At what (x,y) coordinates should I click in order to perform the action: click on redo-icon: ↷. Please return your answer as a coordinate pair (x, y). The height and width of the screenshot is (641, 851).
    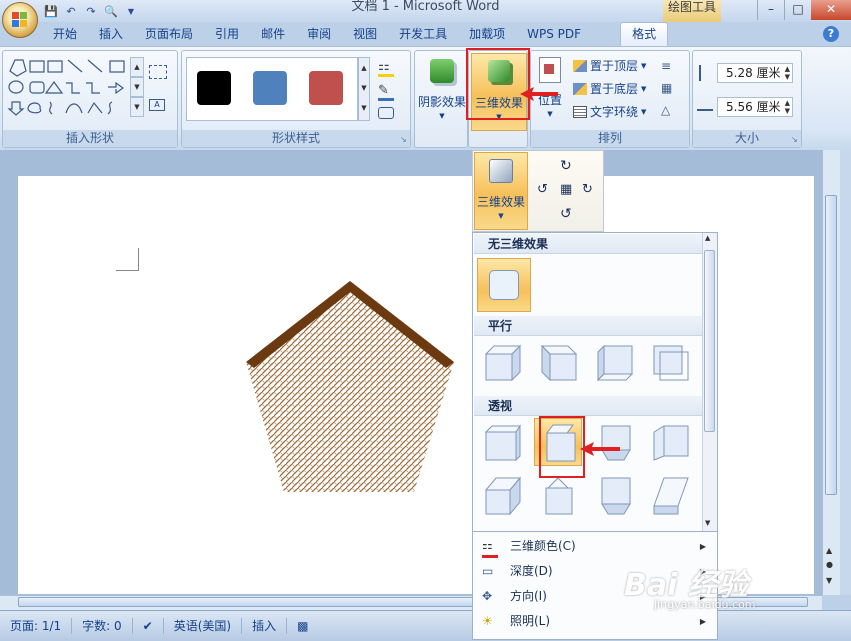
    Looking at the image, I should click on (91, 11).